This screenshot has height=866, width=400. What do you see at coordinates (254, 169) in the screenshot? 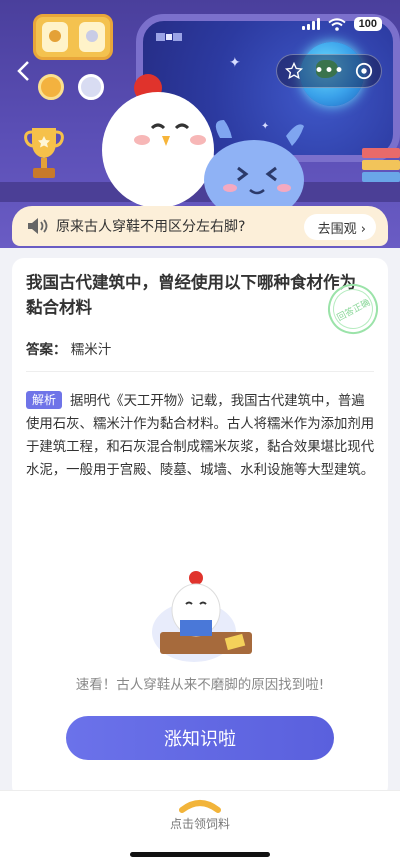
I see `blue-monster-mascot-illustration` at bounding box center [254, 169].